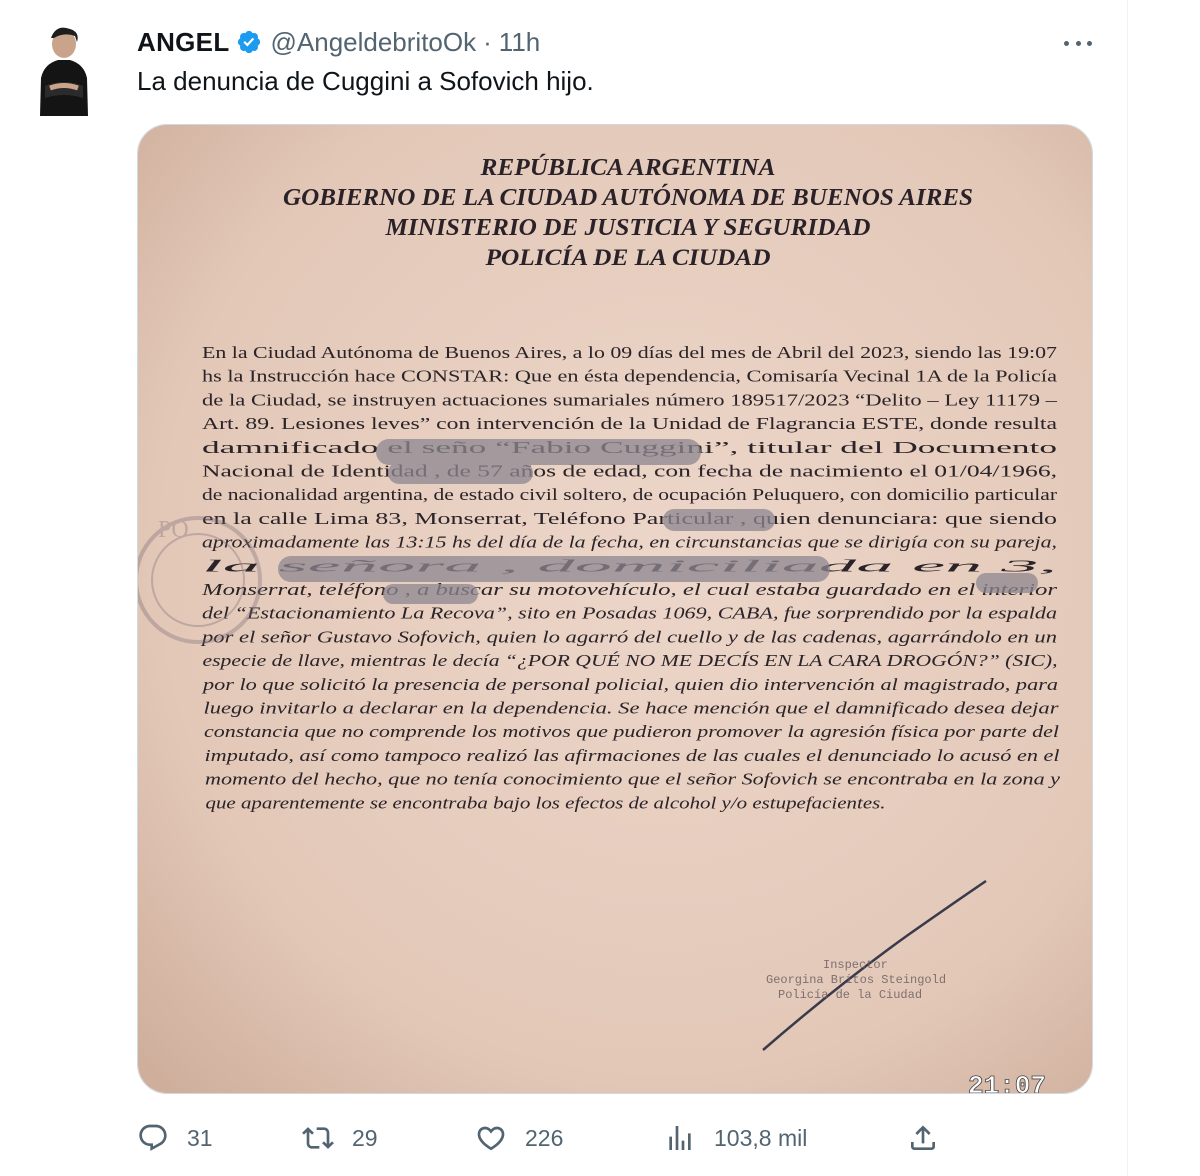 This screenshot has width=1200, height=1176. I want to click on repost-button: 29, so click(340, 1138).